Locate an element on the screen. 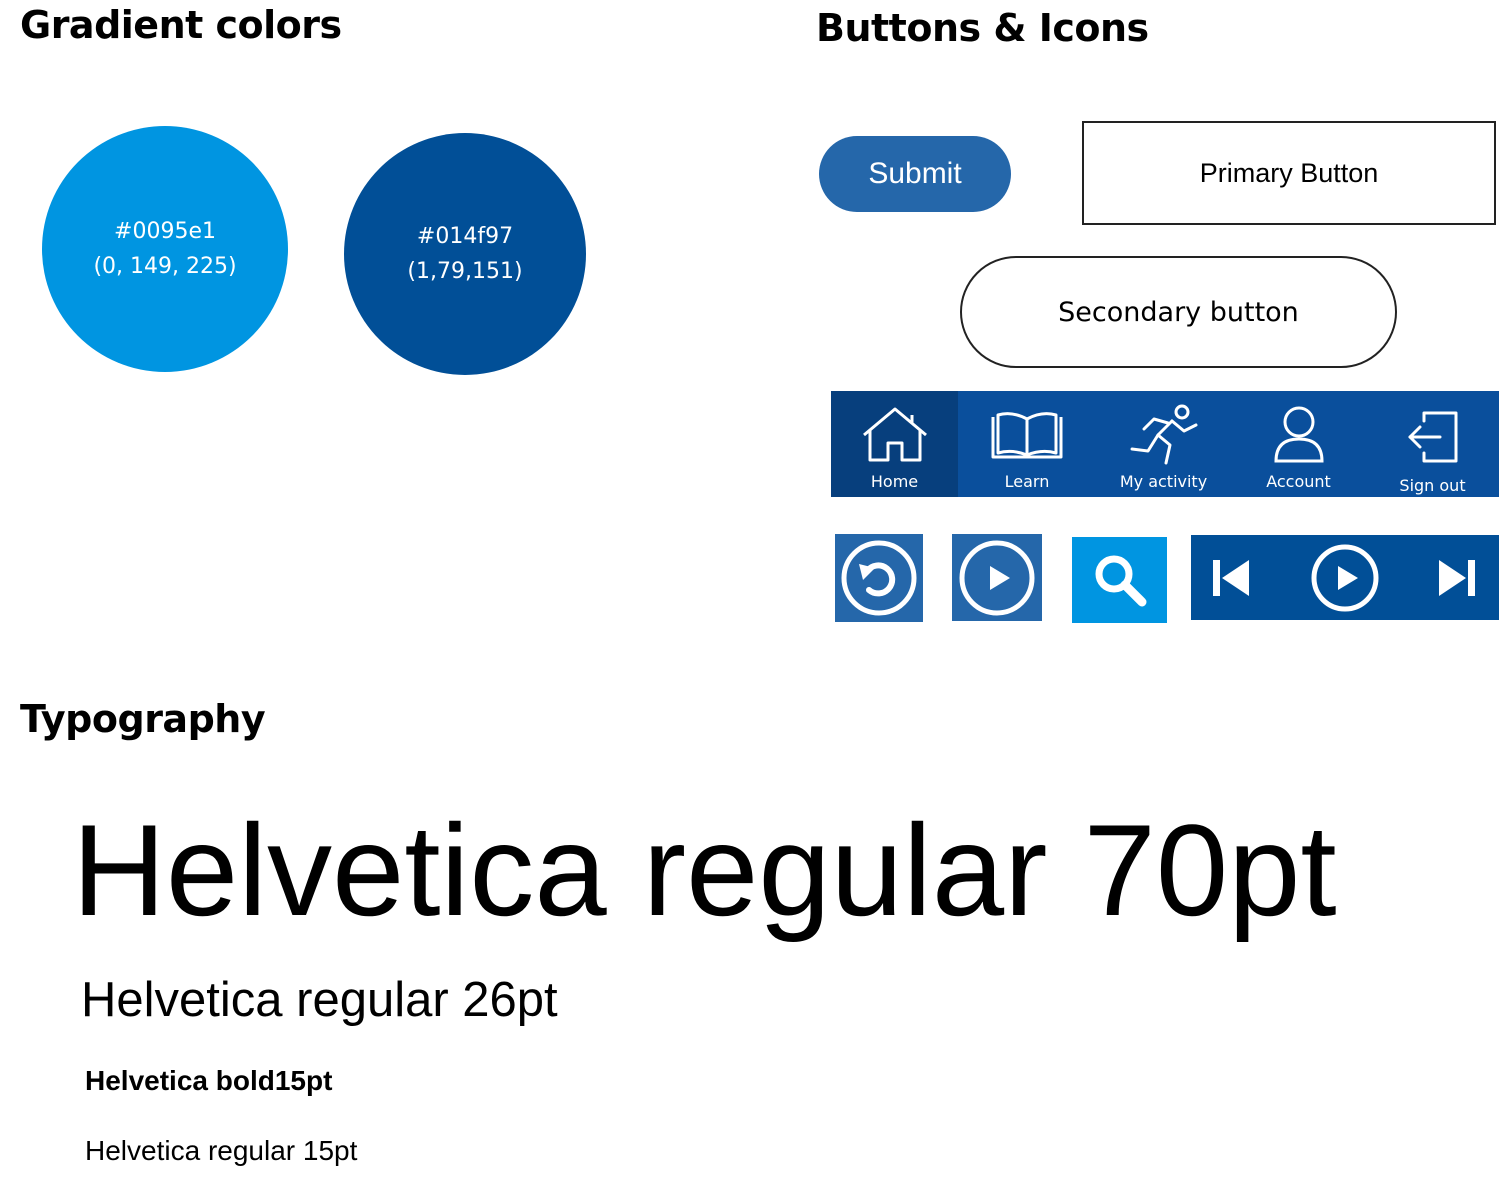  replay-button is located at coordinates (879, 578).